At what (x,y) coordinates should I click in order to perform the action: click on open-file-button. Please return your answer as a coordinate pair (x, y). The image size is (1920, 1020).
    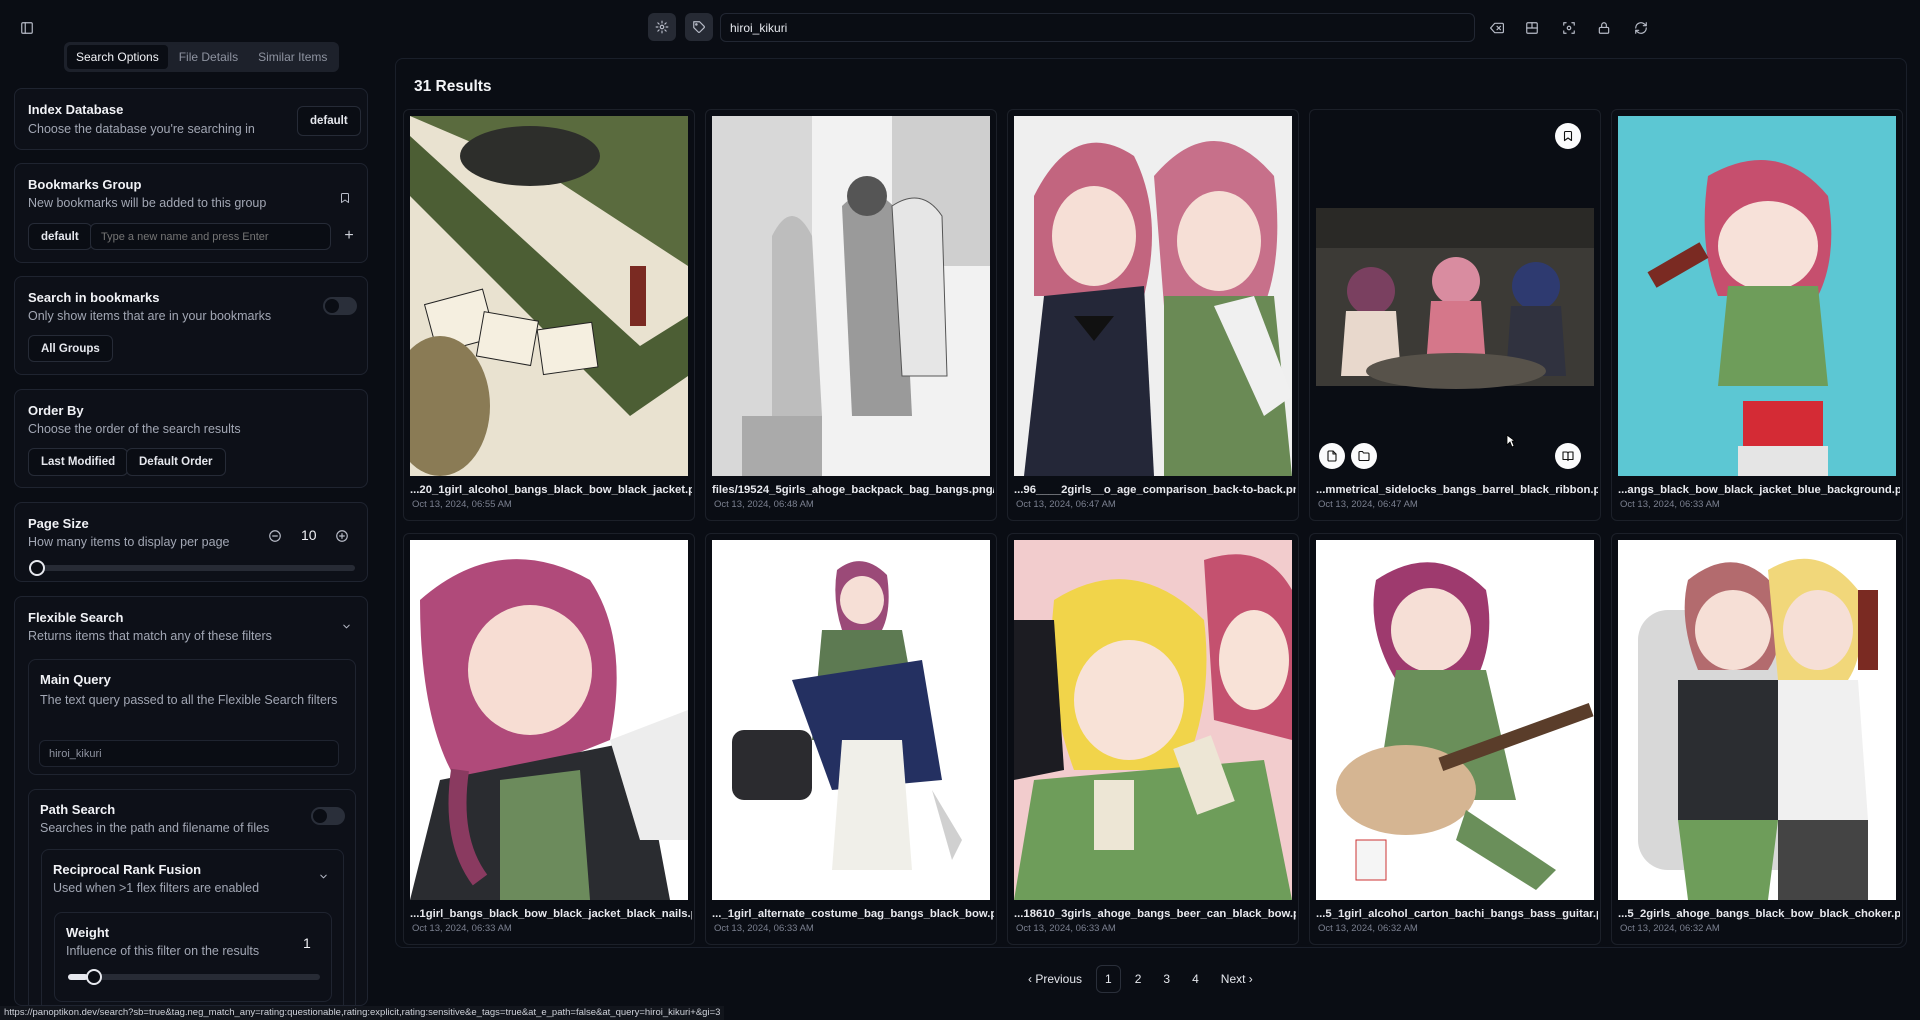
    Looking at the image, I should click on (1332, 456).